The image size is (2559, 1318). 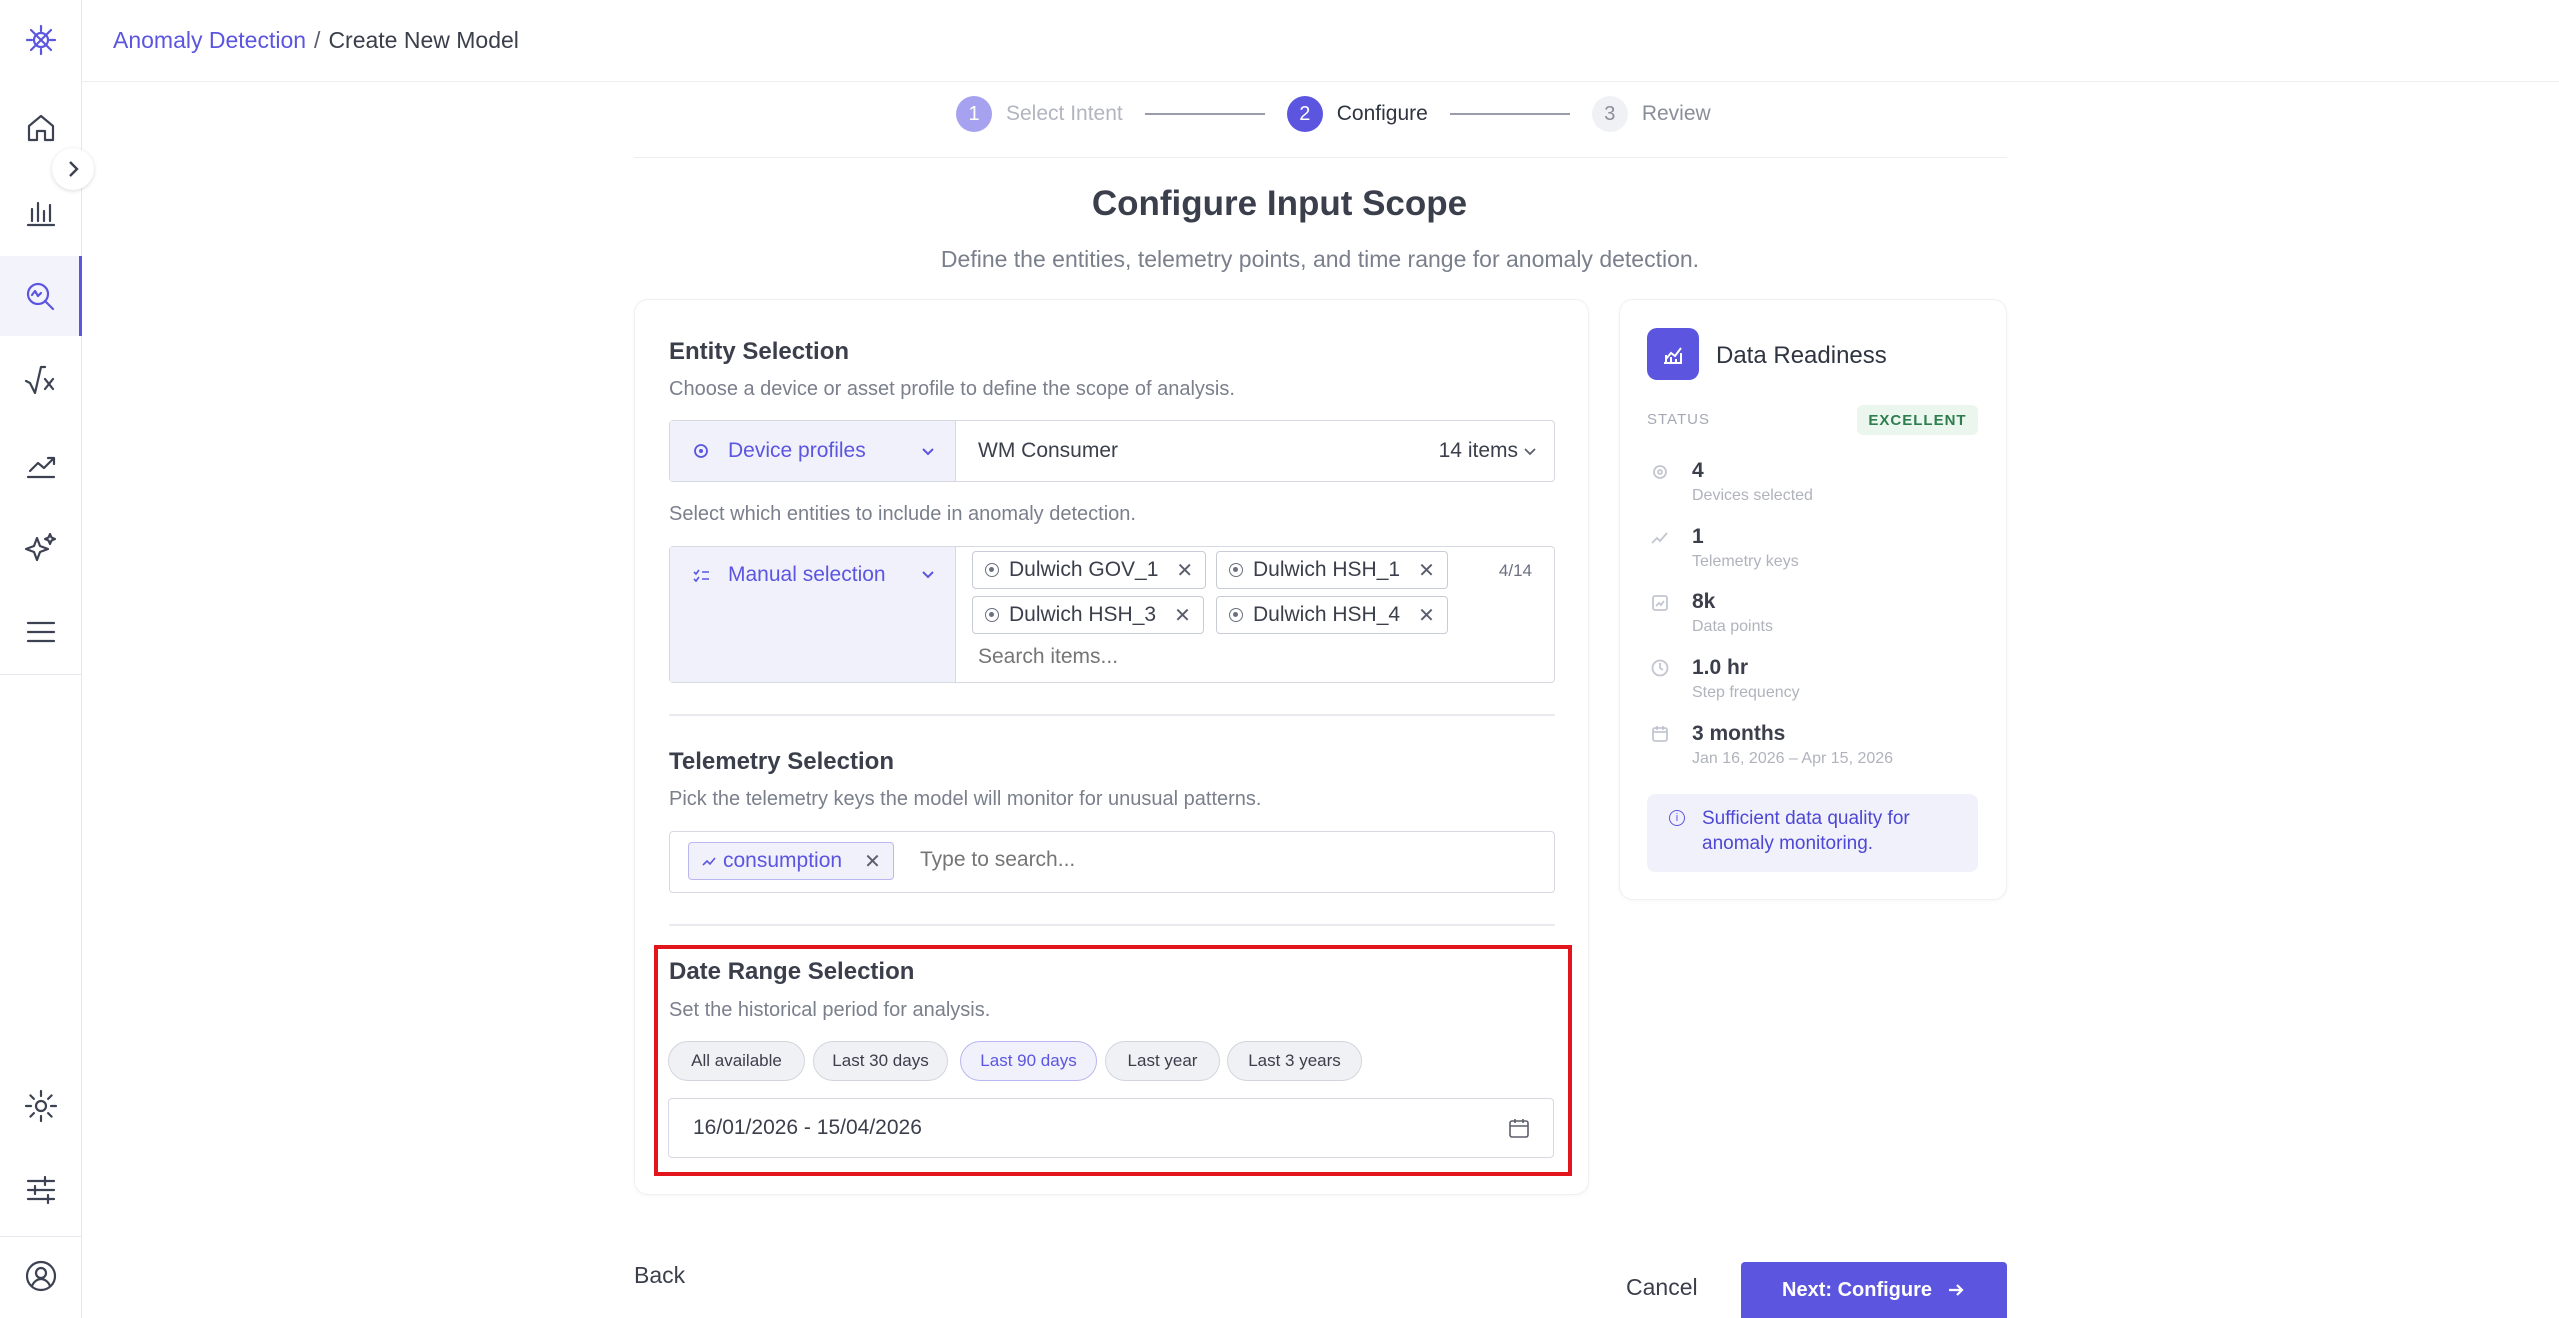 What do you see at coordinates (1746, 692) in the screenshot?
I see `stat-frequency-label: Step frequency` at bounding box center [1746, 692].